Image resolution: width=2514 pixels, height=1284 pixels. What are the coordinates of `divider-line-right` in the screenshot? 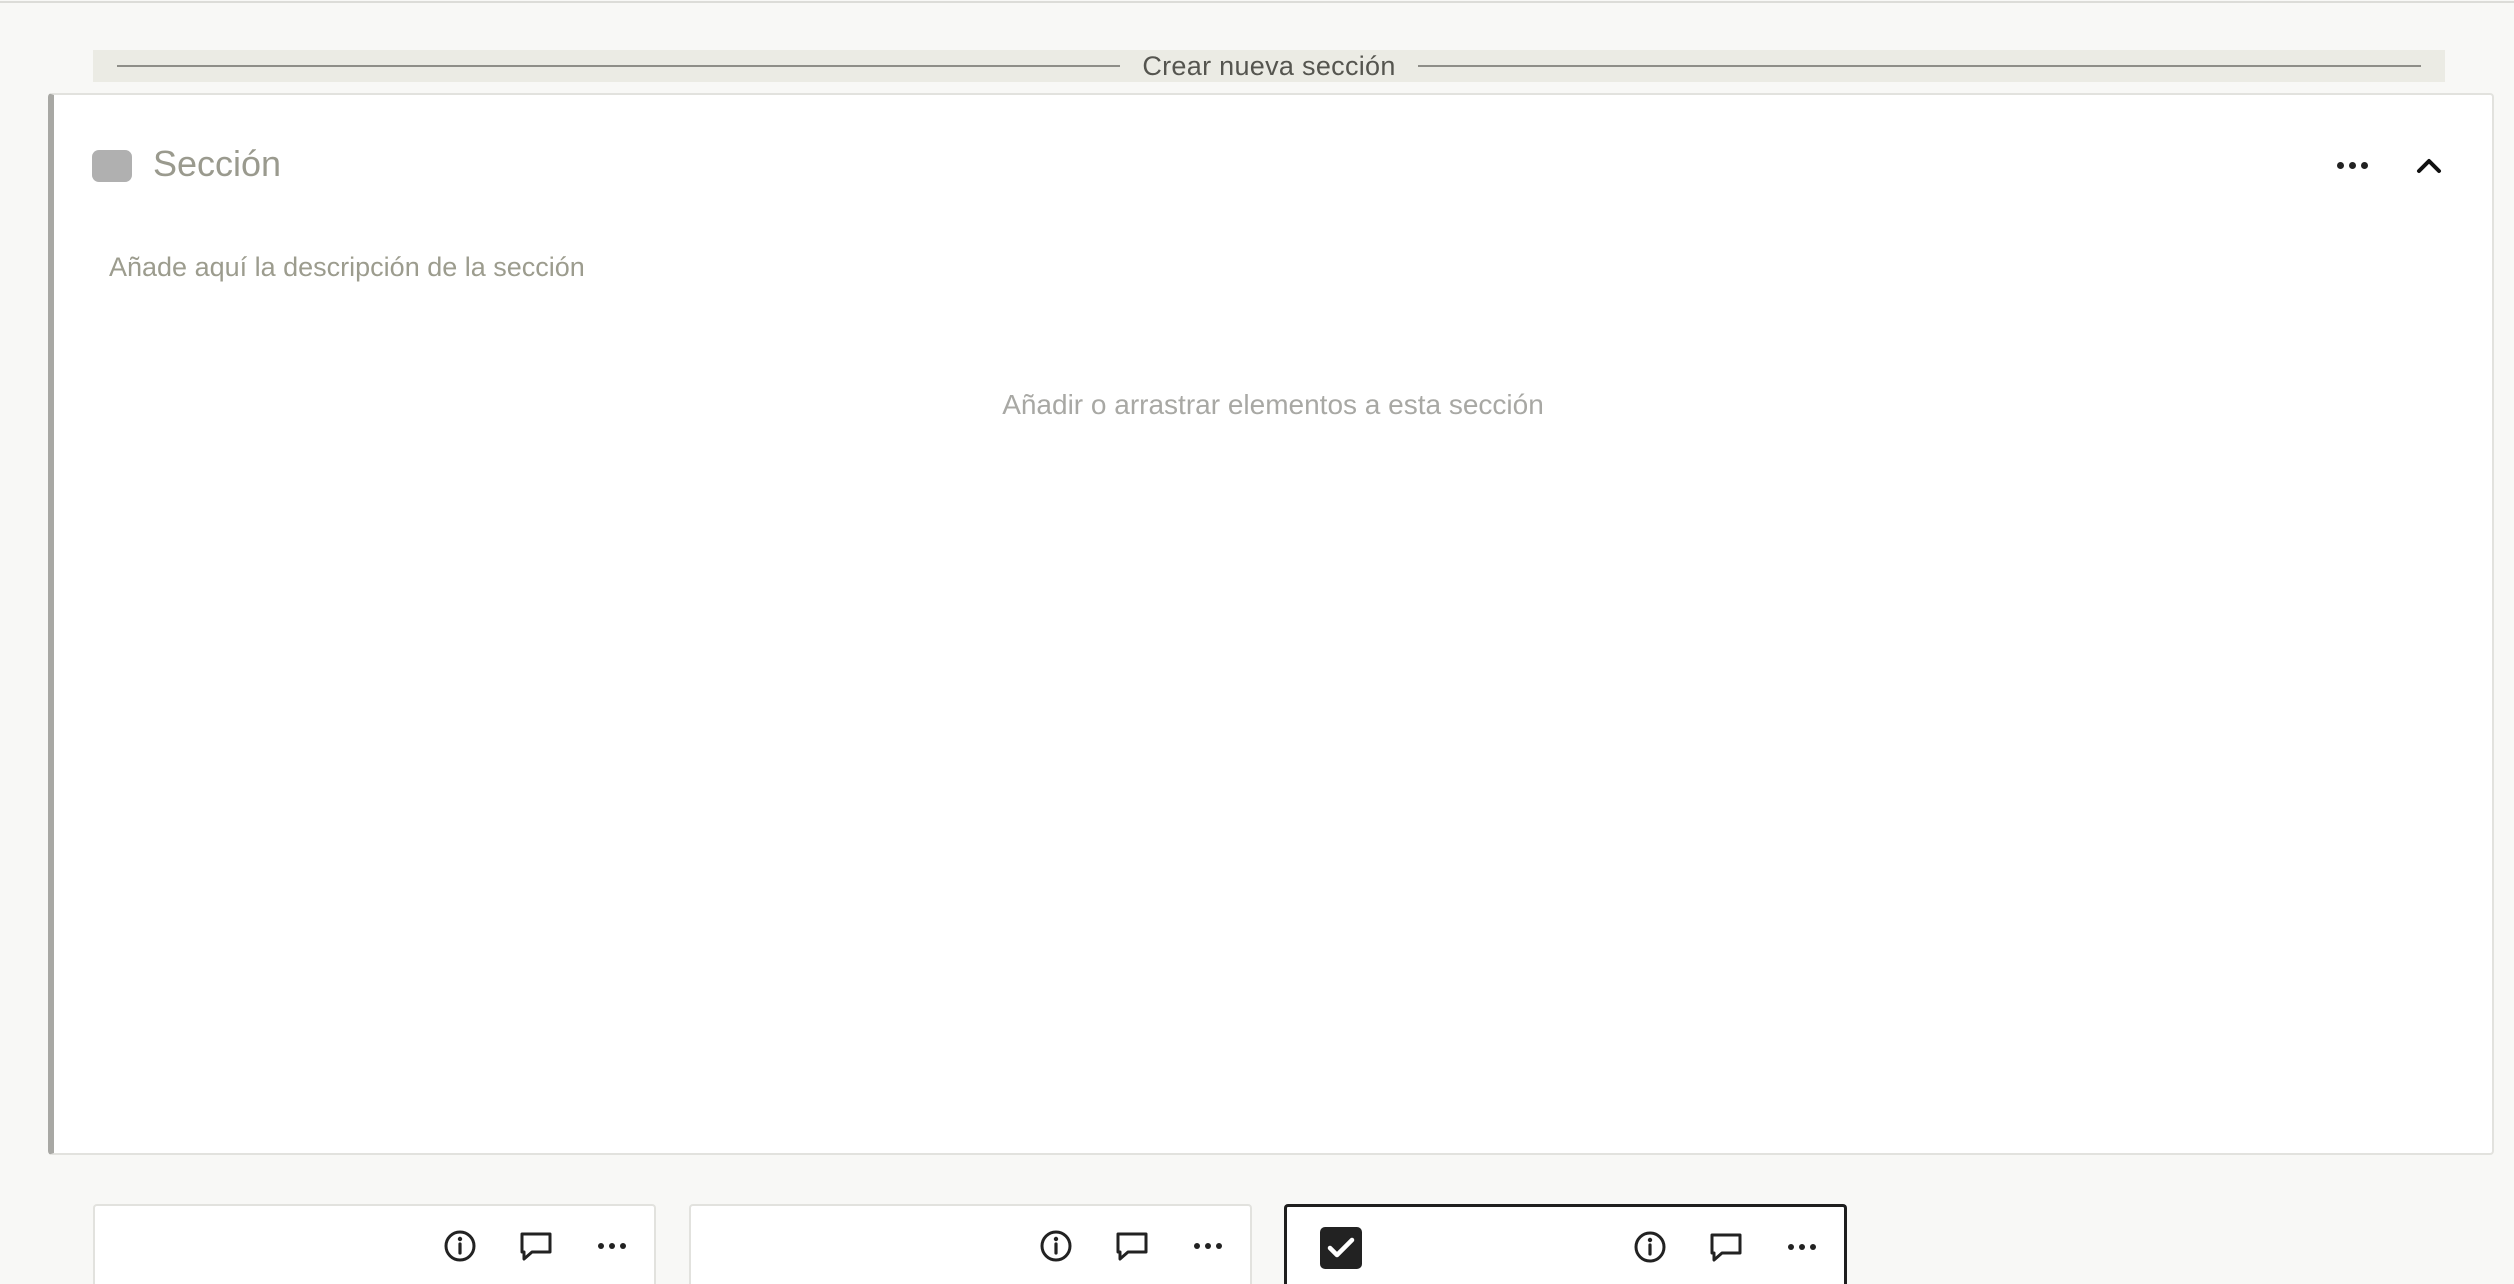 It's located at (1919, 66).